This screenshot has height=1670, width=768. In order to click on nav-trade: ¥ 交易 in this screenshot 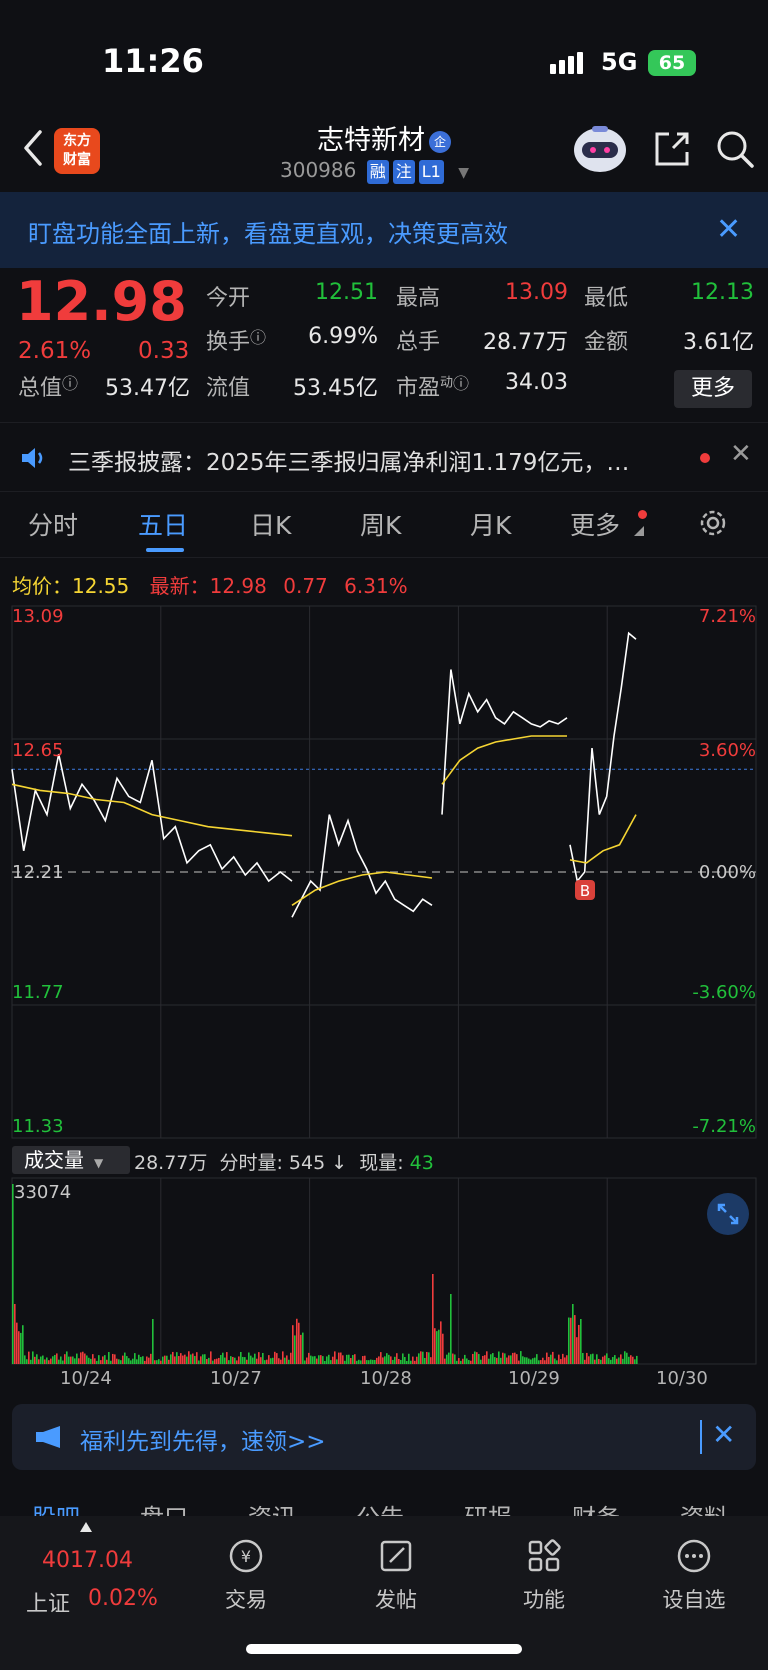, I will do `click(246, 1575)`.